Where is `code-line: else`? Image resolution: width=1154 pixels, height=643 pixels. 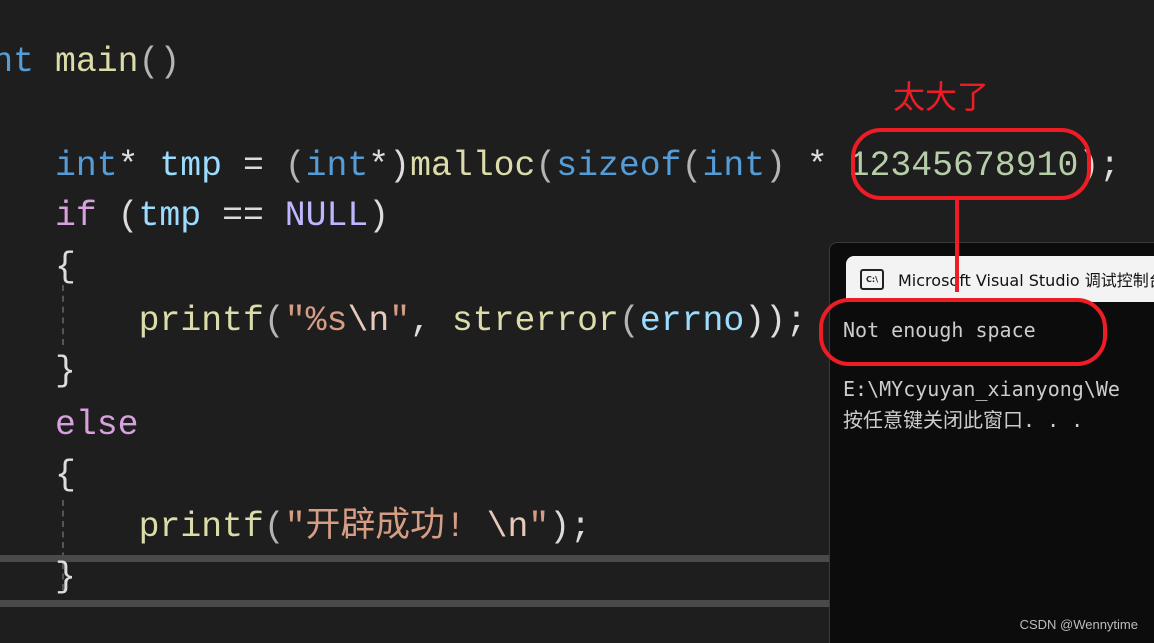 code-line: else is located at coordinates (97, 426).